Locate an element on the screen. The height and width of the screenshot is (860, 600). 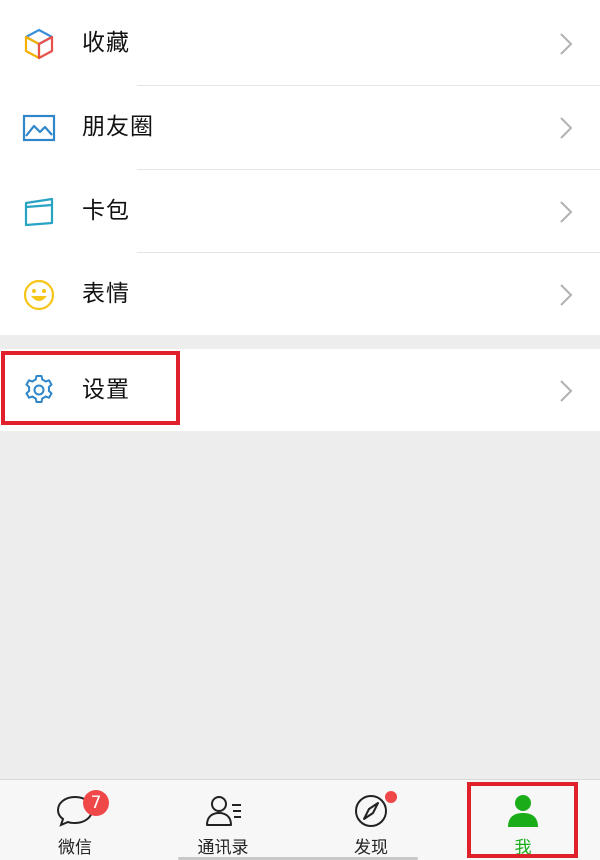
tab-label: 发现 is located at coordinates (371, 848).